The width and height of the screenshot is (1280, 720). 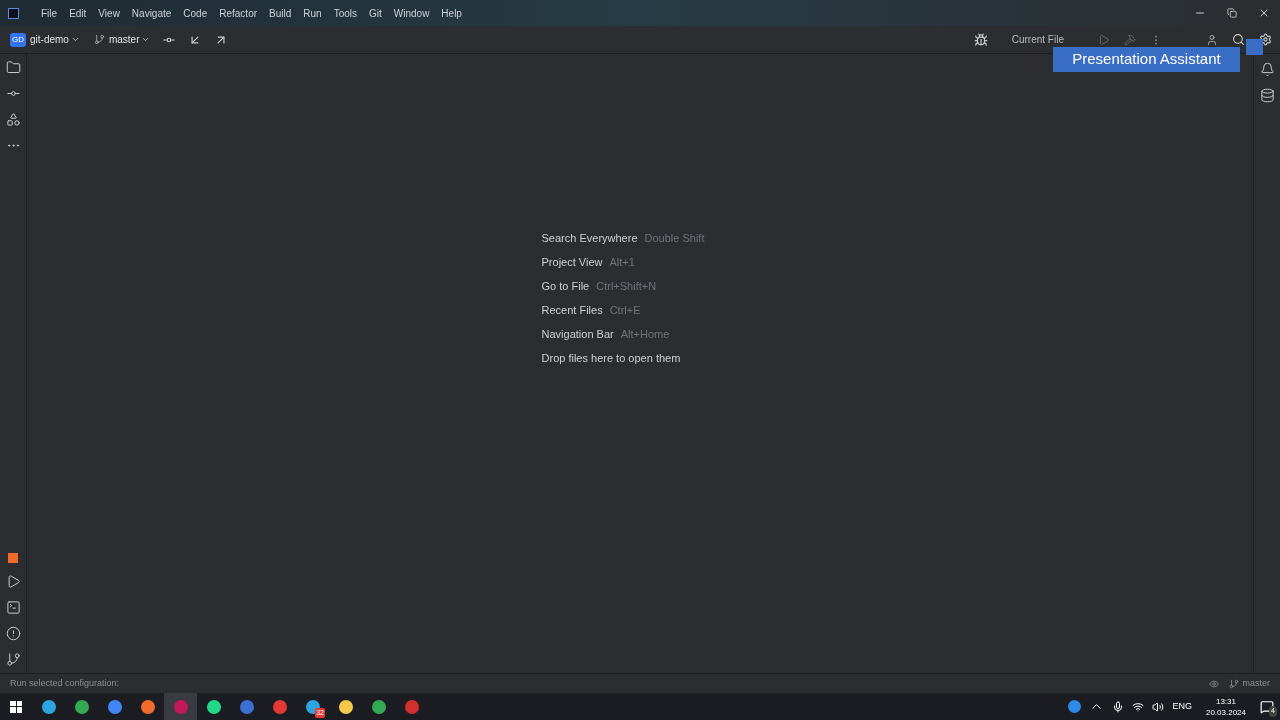 What do you see at coordinates (1182, 706) in the screenshot?
I see `language-indicator: ENG` at bounding box center [1182, 706].